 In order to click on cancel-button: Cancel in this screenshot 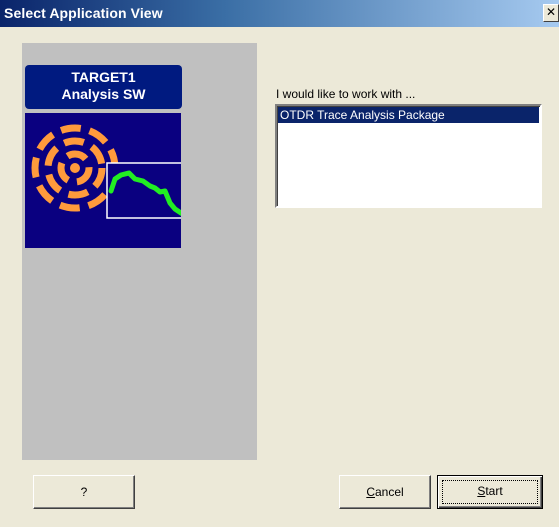, I will do `click(385, 492)`.